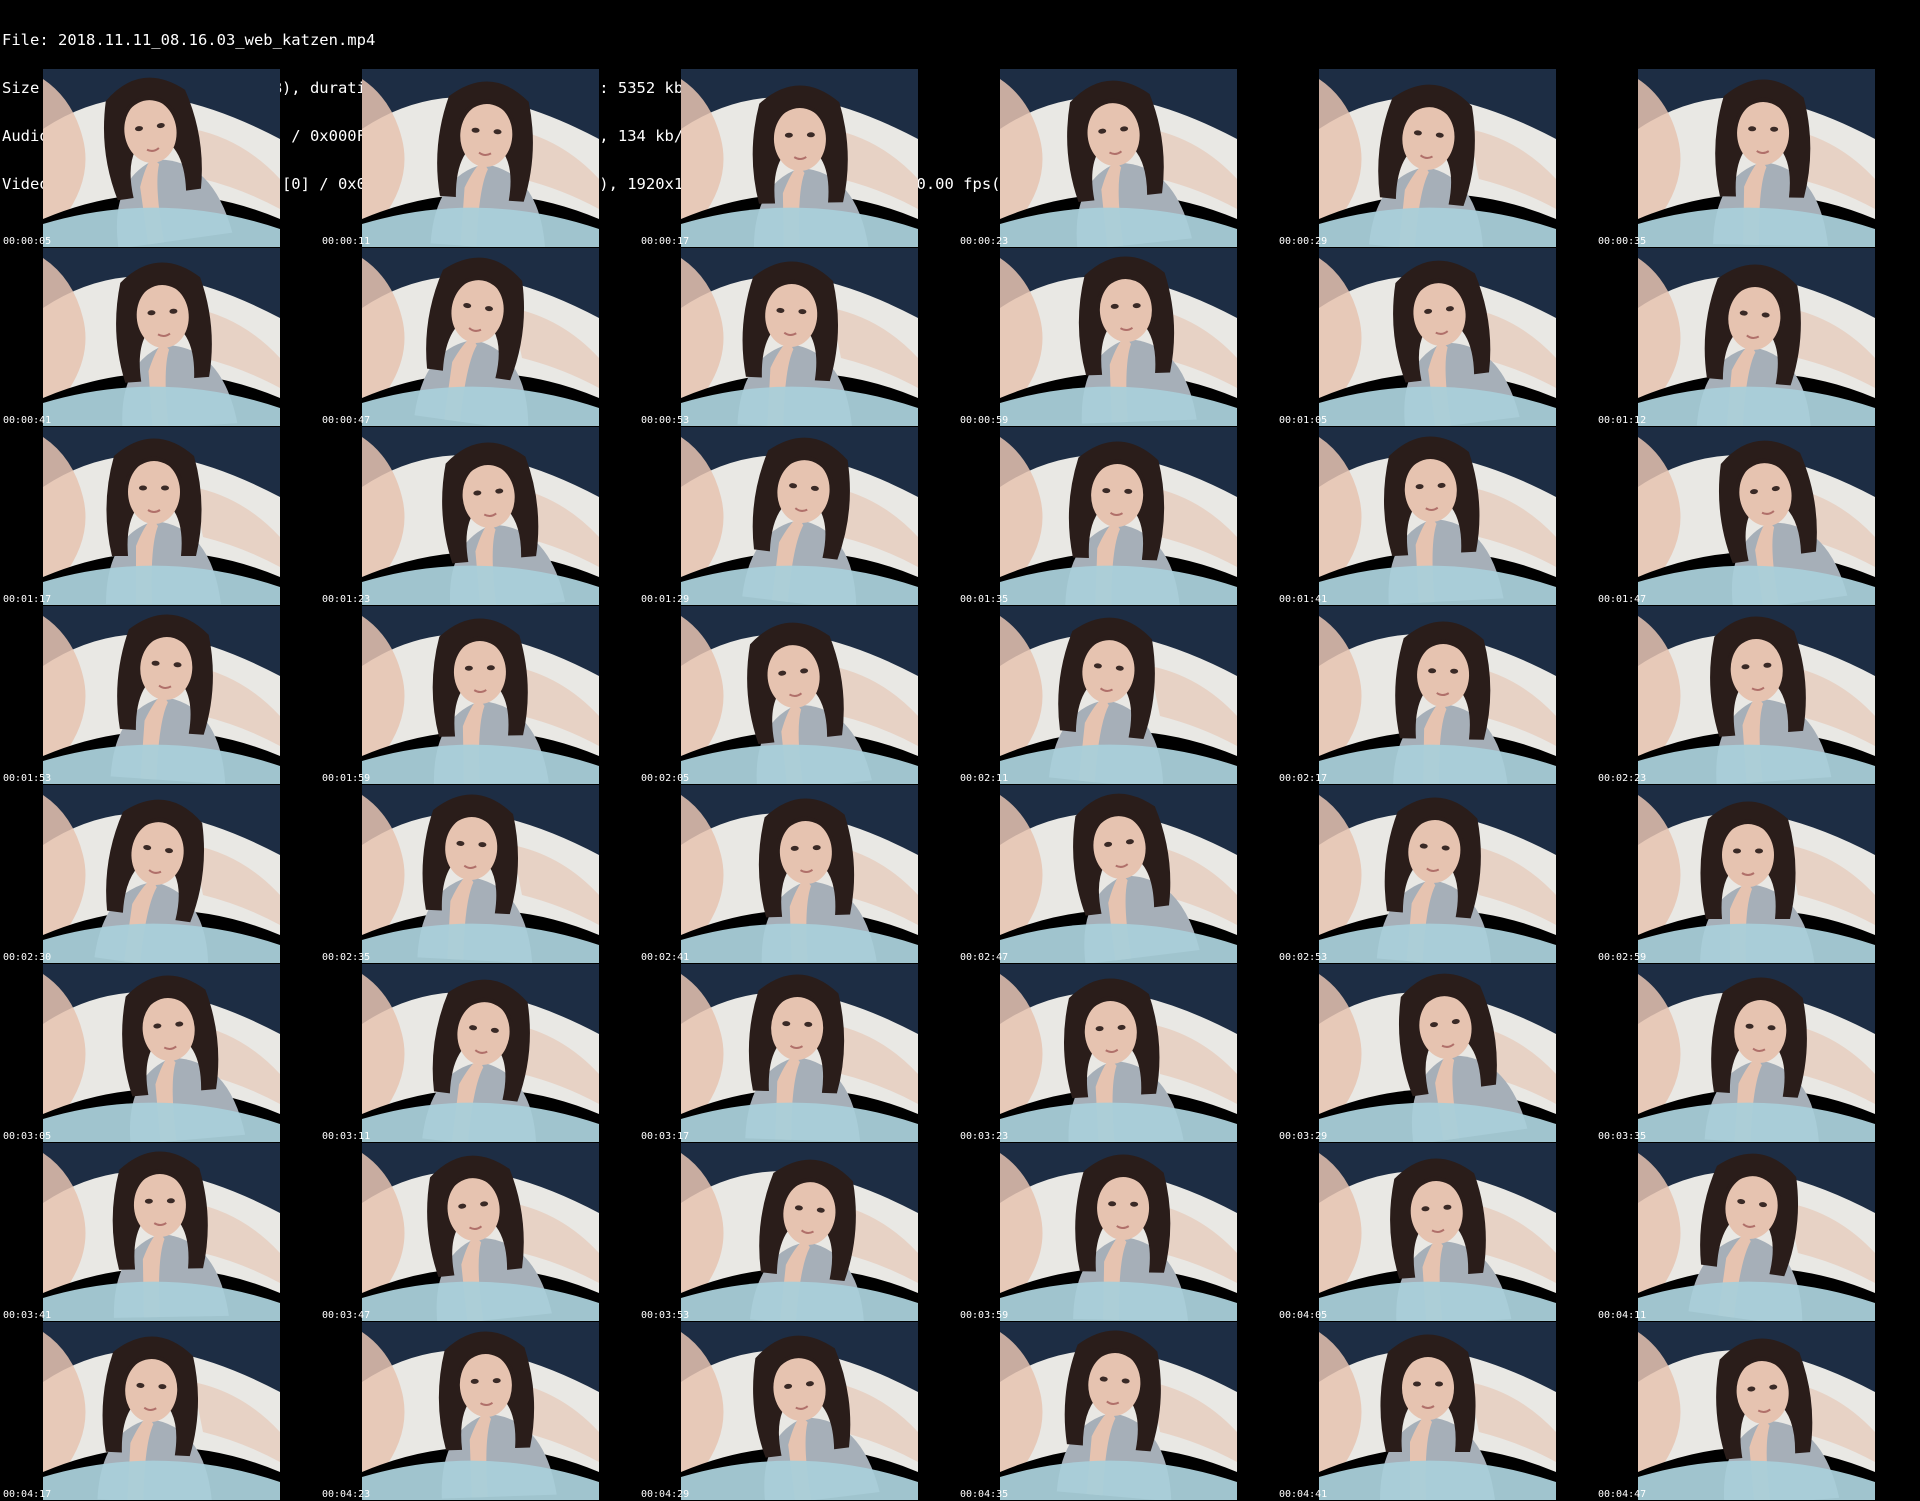 This screenshot has height=1501, width=1920. I want to click on thumbnail-cell: 00:03:59, so click(1116, 1231).